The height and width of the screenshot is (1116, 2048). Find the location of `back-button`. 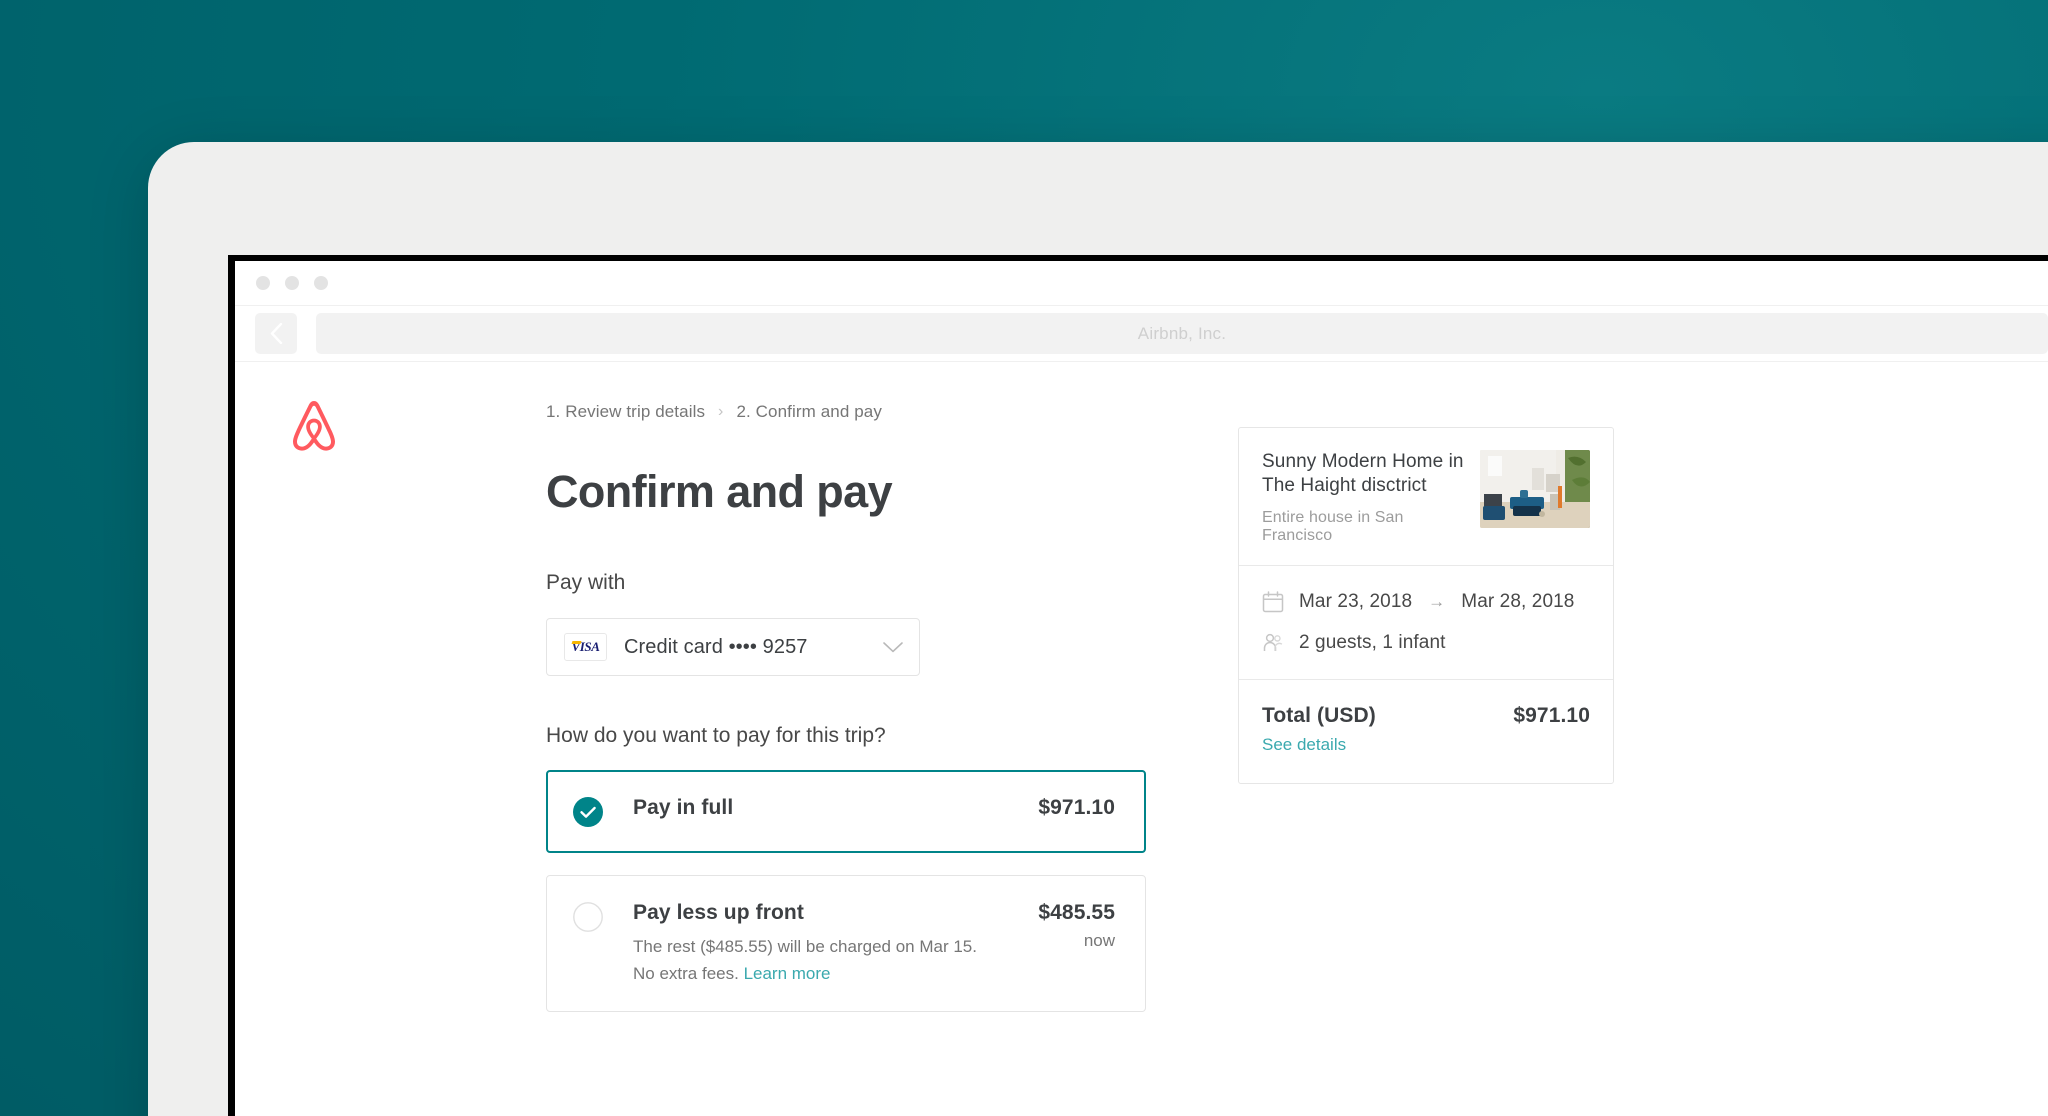

back-button is located at coordinates (276, 333).